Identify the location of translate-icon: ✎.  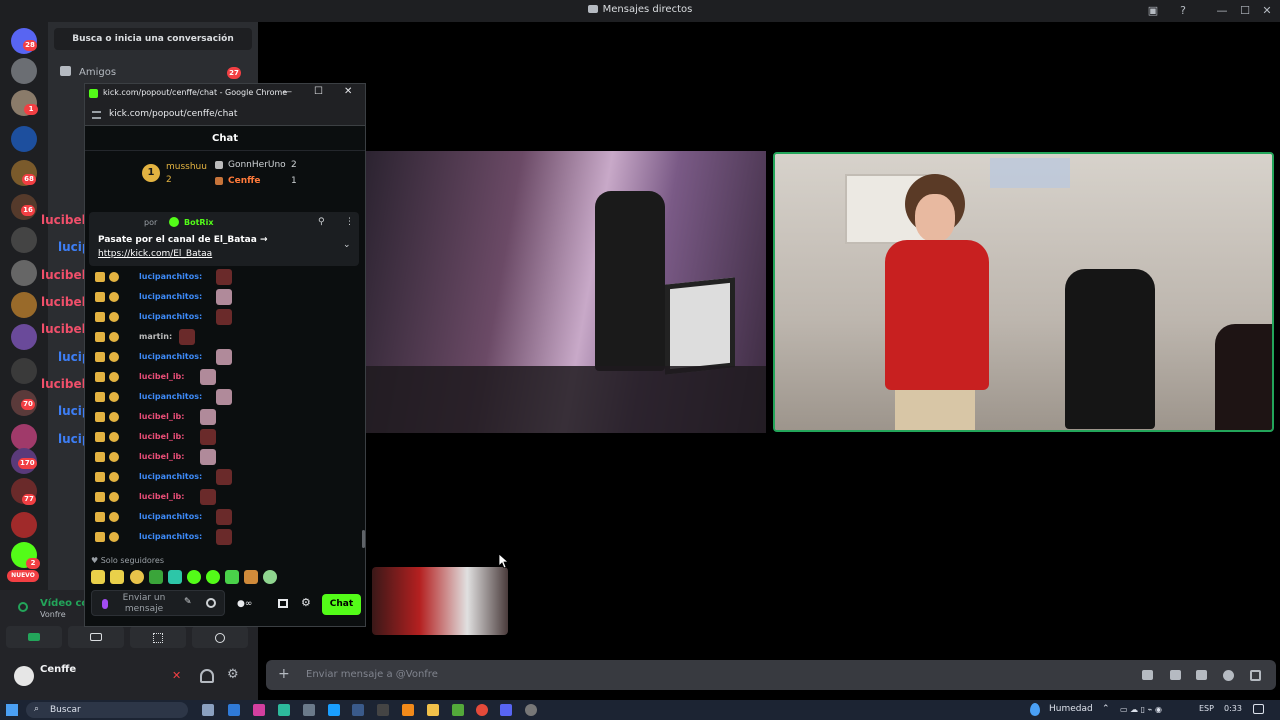
(188, 602).